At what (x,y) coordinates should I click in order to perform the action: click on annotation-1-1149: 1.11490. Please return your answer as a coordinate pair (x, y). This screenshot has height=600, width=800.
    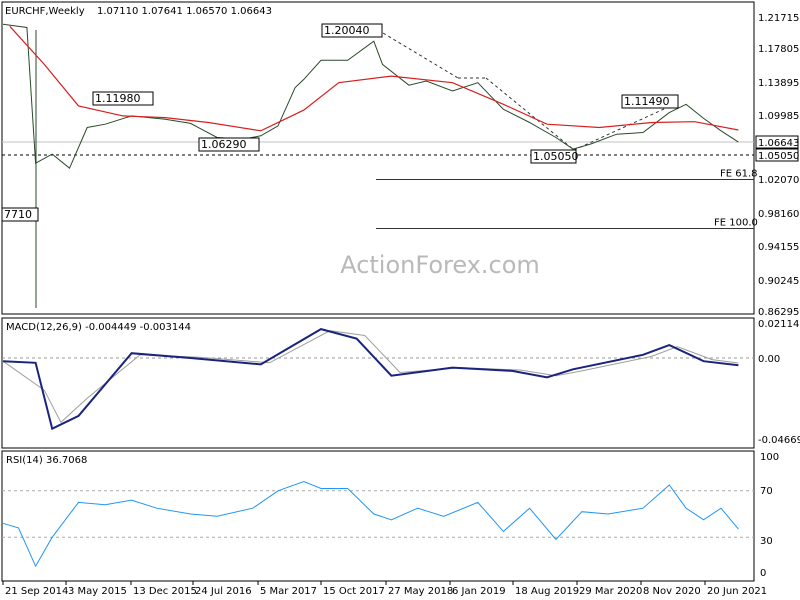
    Looking at the image, I should click on (647, 101).